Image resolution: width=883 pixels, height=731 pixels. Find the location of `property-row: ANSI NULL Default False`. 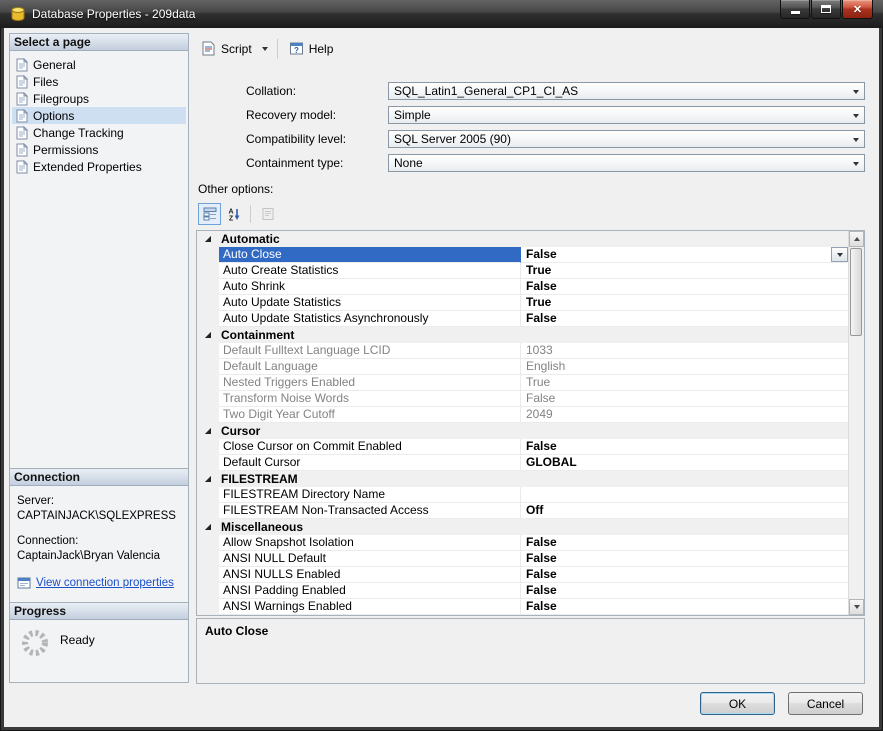

property-row: ANSI NULL Default False is located at coordinates (522, 559).